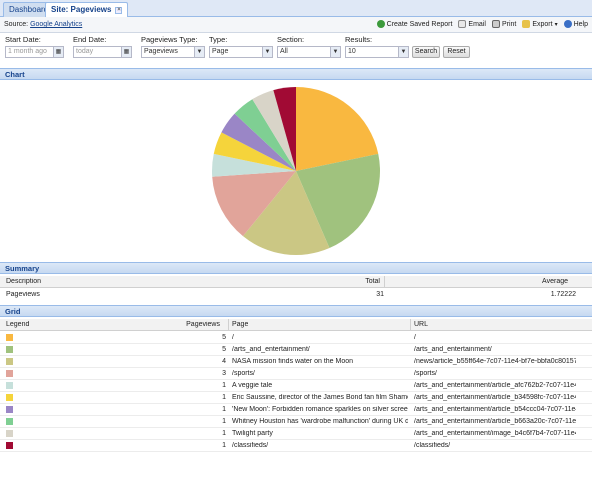  What do you see at coordinates (415, 337) in the screenshot?
I see `row-url: /` at bounding box center [415, 337].